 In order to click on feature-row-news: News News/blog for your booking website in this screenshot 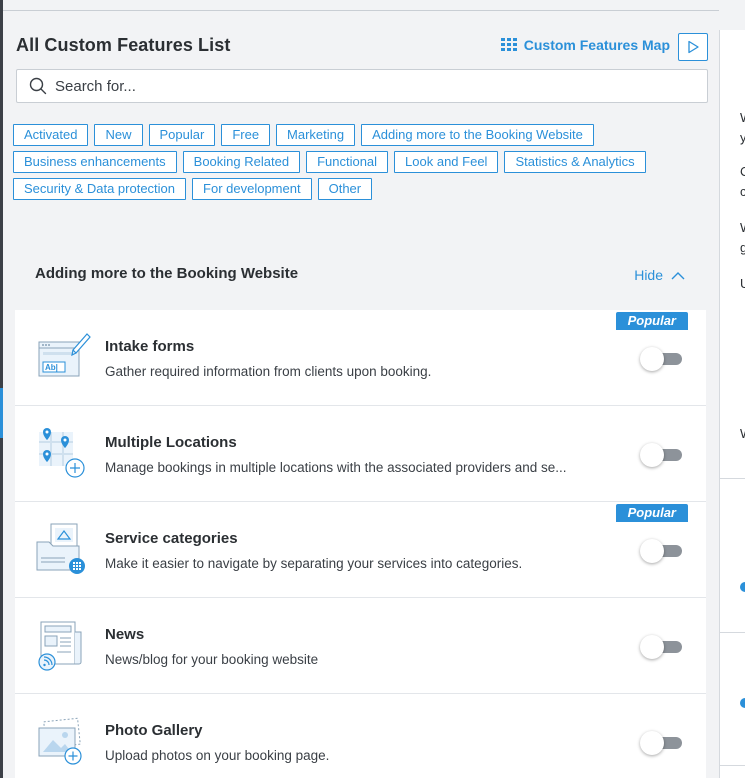, I will do `click(360, 646)`.